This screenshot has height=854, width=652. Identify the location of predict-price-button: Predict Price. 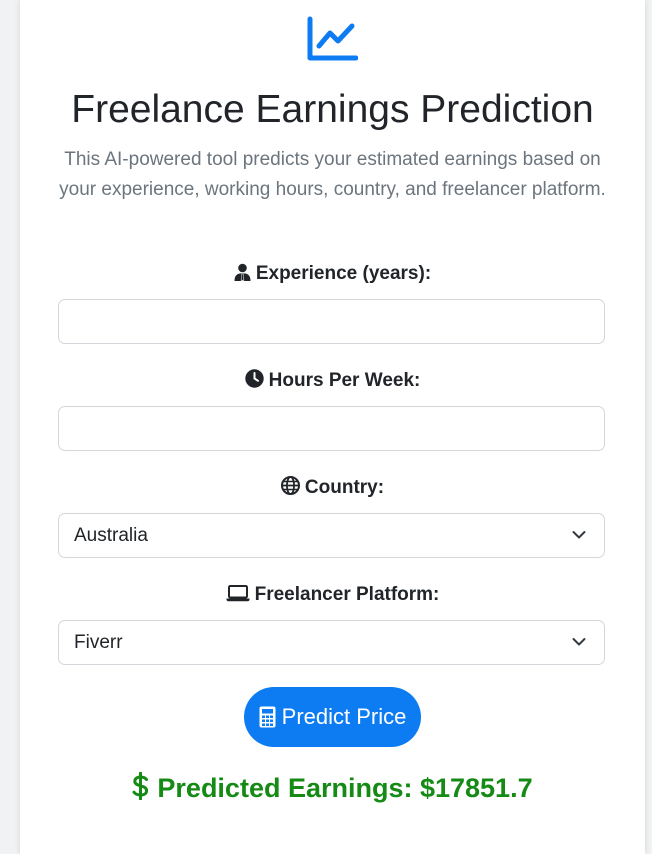
(332, 717).